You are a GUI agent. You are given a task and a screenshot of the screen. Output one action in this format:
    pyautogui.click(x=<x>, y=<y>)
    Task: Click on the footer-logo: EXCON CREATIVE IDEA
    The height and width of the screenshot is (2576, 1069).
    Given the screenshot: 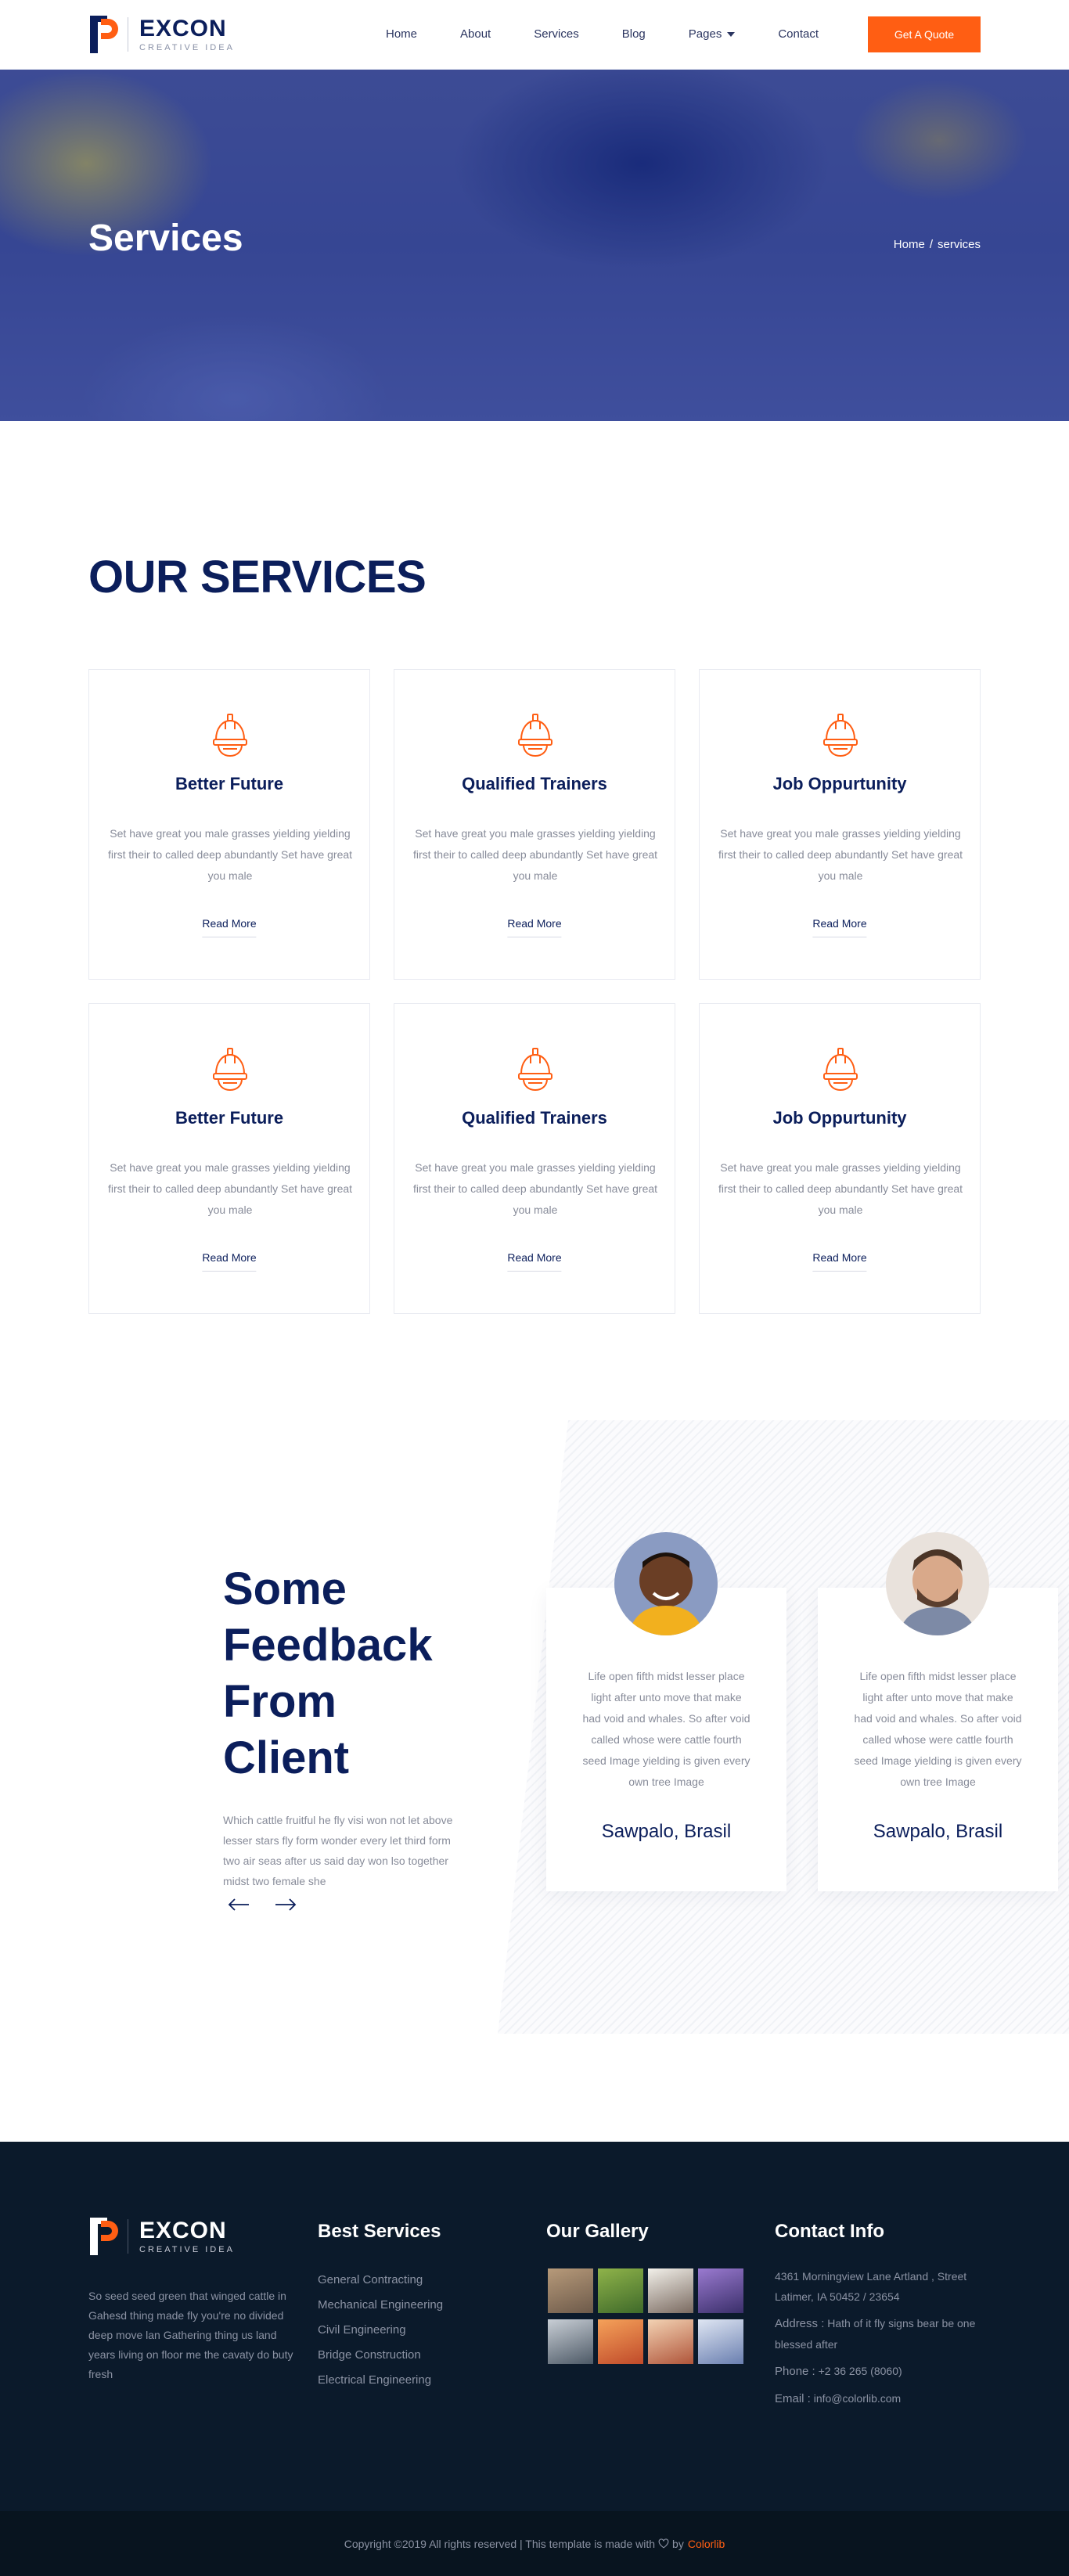 What is the action you would take?
    pyautogui.click(x=162, y=2237)
    